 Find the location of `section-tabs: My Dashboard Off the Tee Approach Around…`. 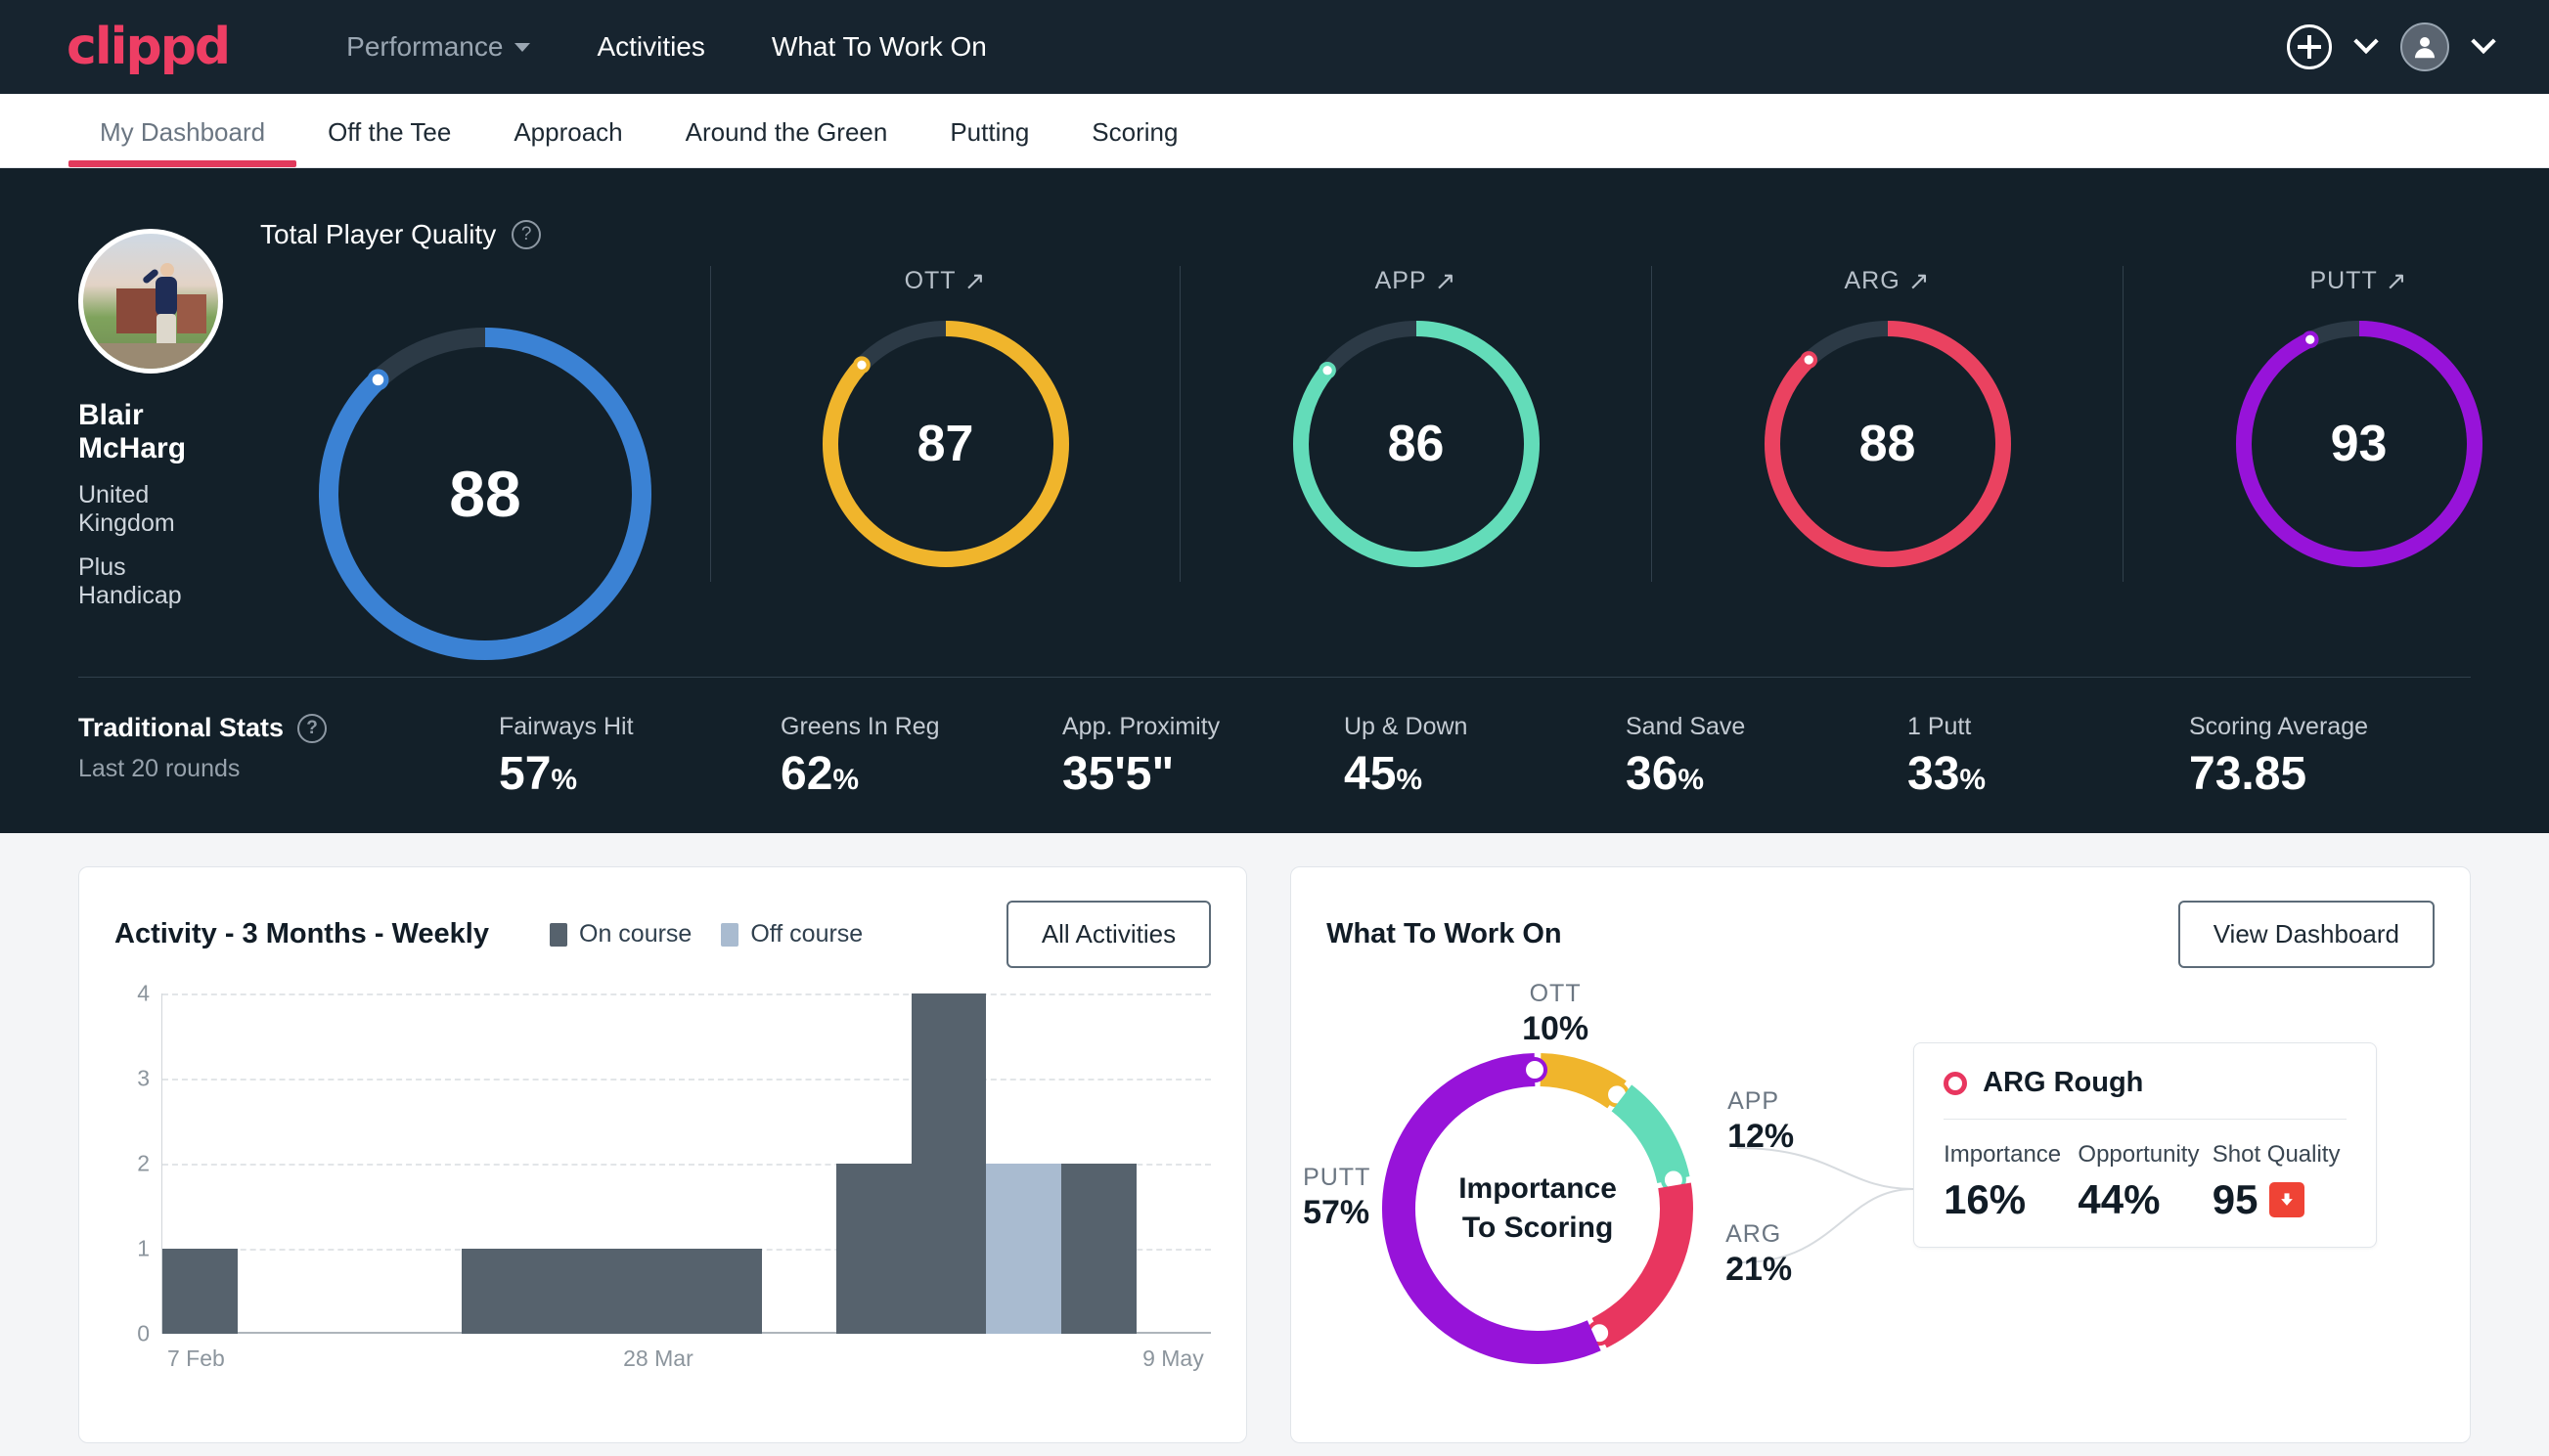

section-tabs: My Dashboard Off the Tee Approach Around… is located at coordinates (1274, 131).